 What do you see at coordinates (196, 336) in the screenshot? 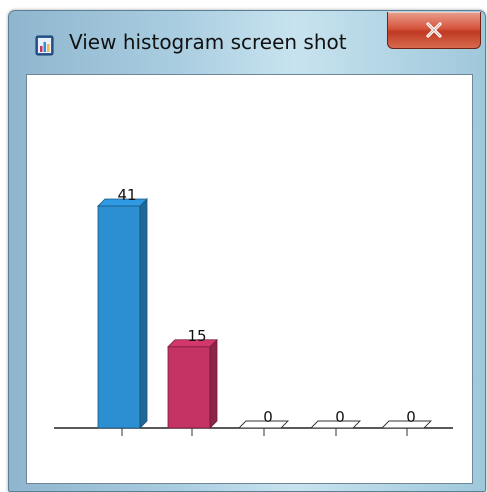
I see `bar-data-label: 15` at bounding box center [196, 336].